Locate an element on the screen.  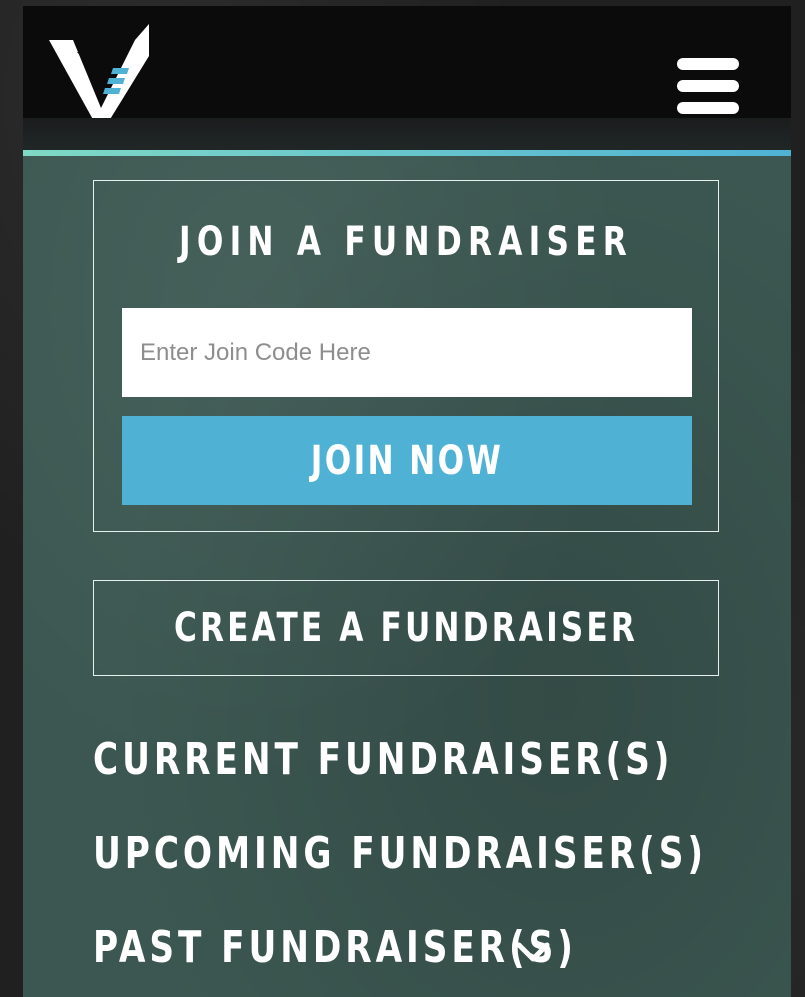
create-fundraiser-button: Create a Fundraiser is located at coordinates (406, 628).